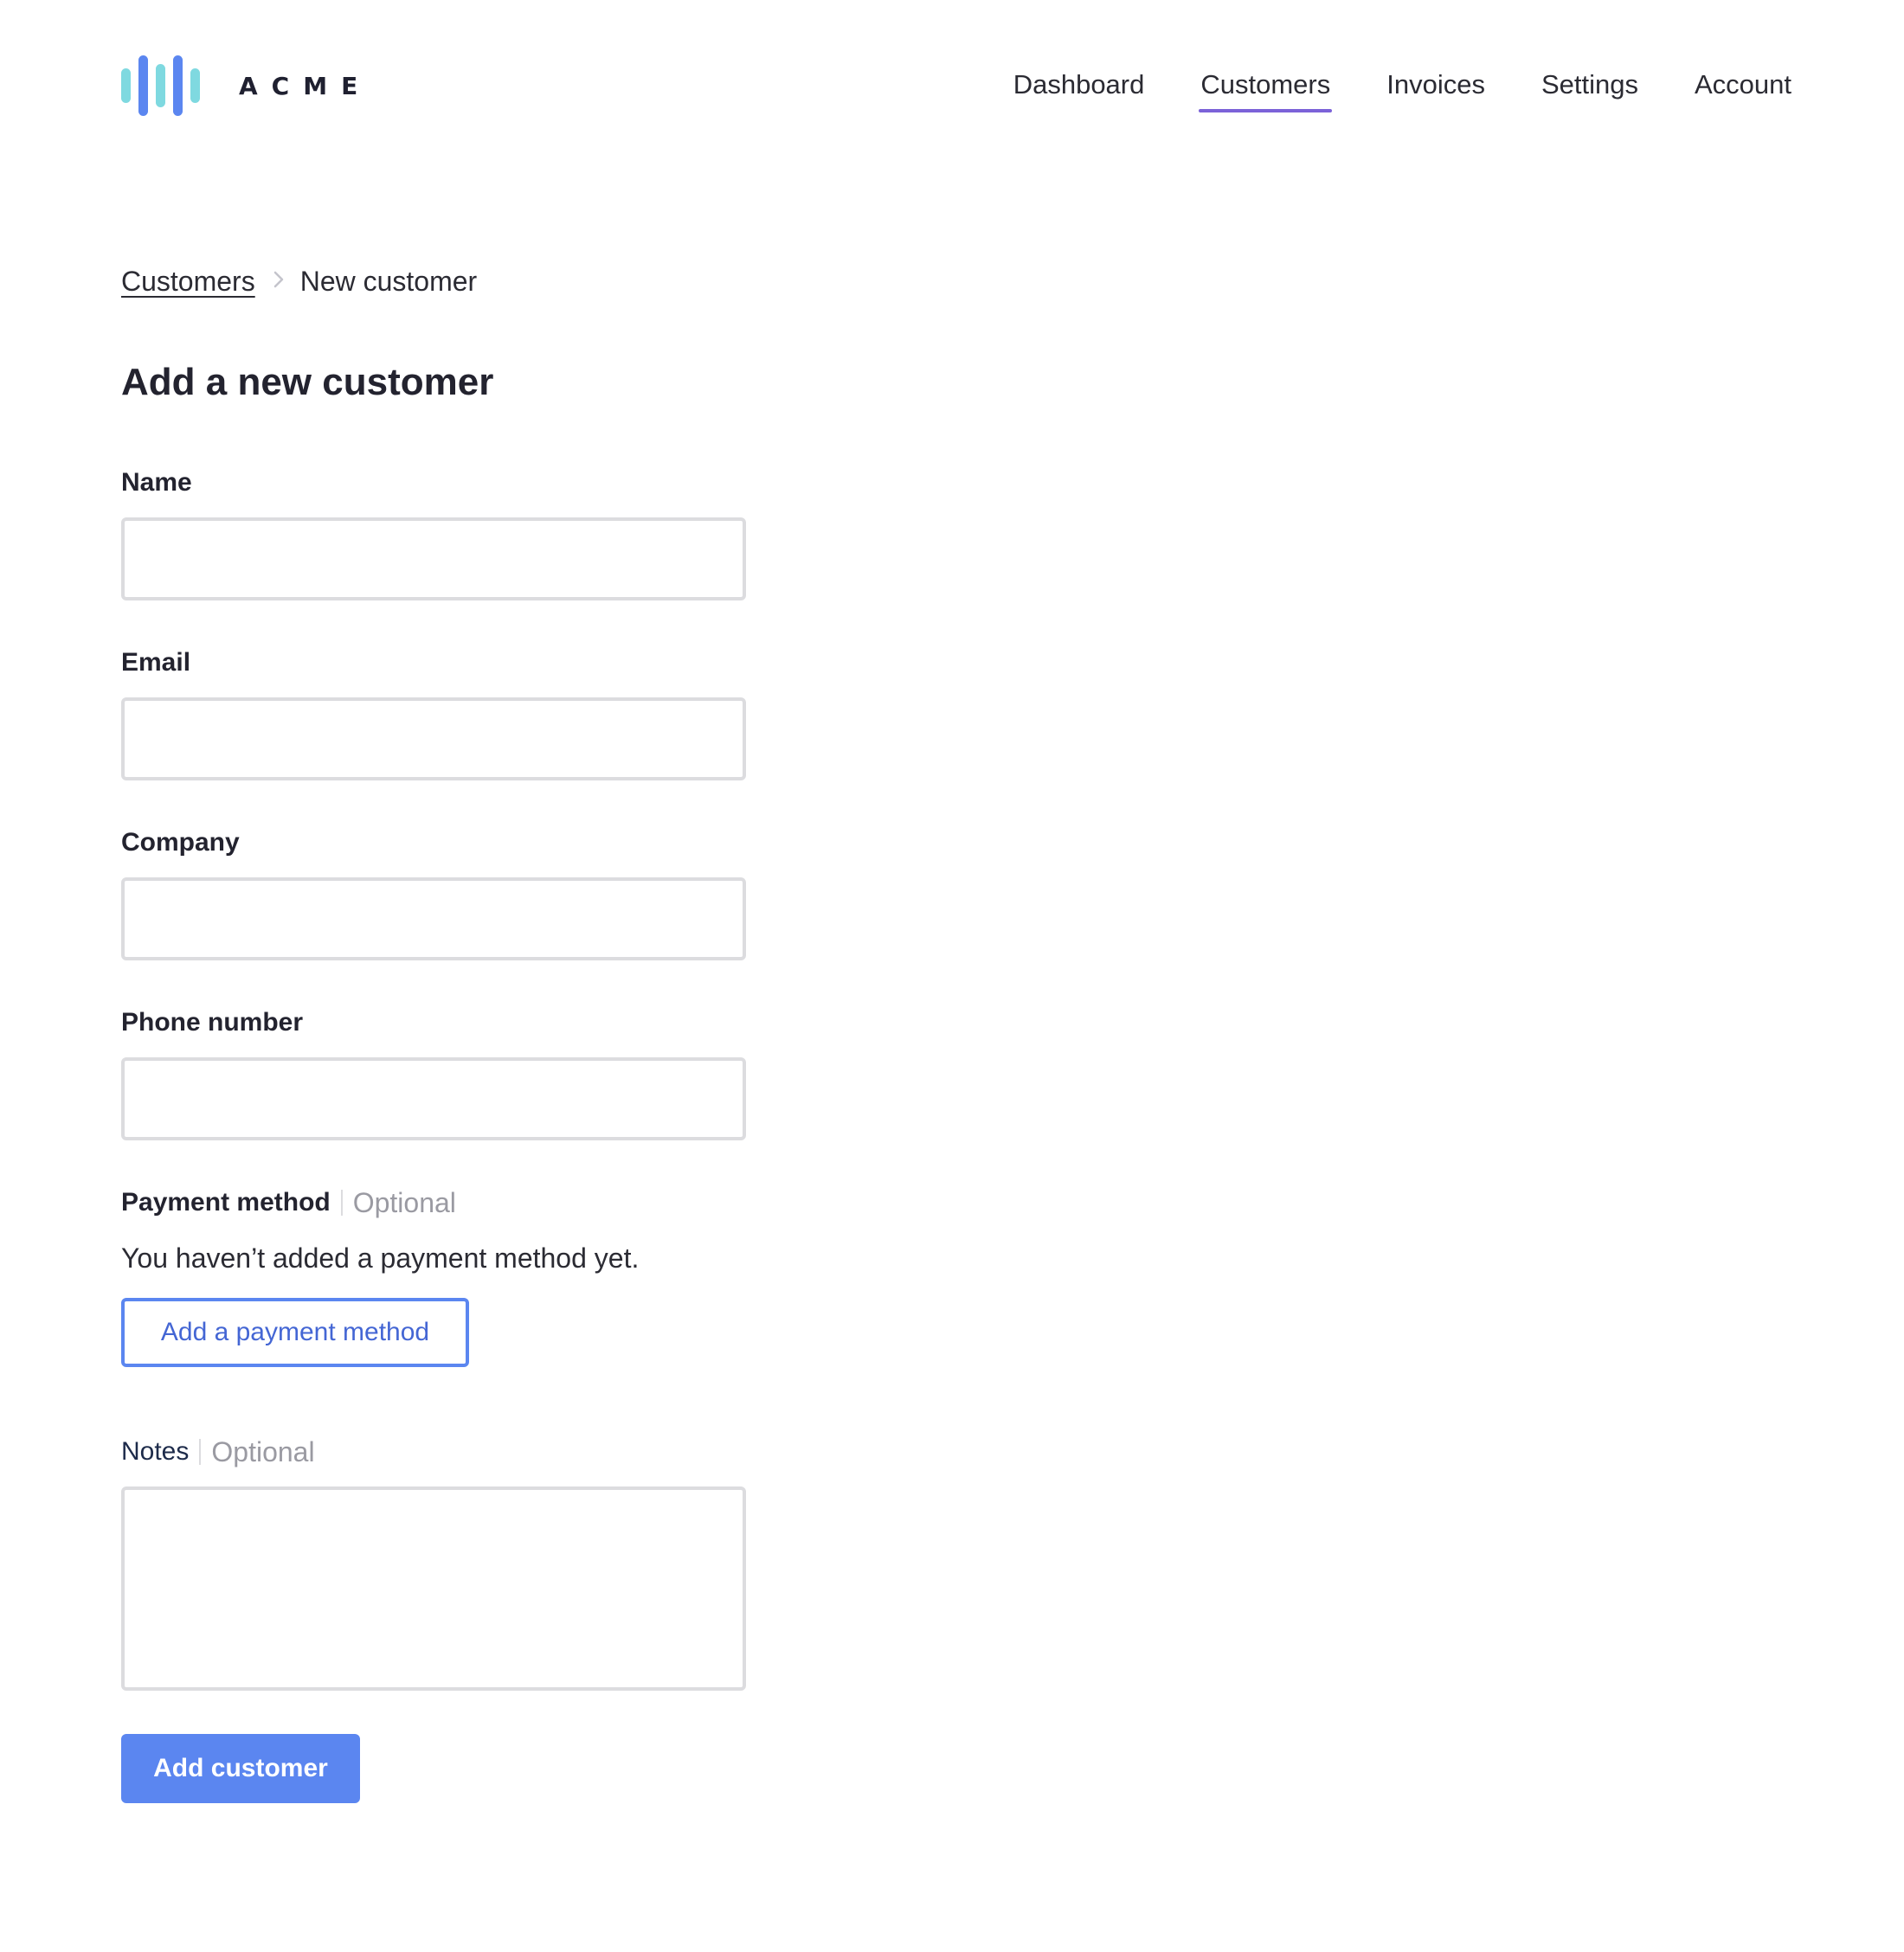 The height and width of the screenshot is (1952, 1904). What do you see at coordinates (1079, 90) in the screenshot?
I see `nav-item-dashboard: Dashboard` at bounding box center [1079, 90].